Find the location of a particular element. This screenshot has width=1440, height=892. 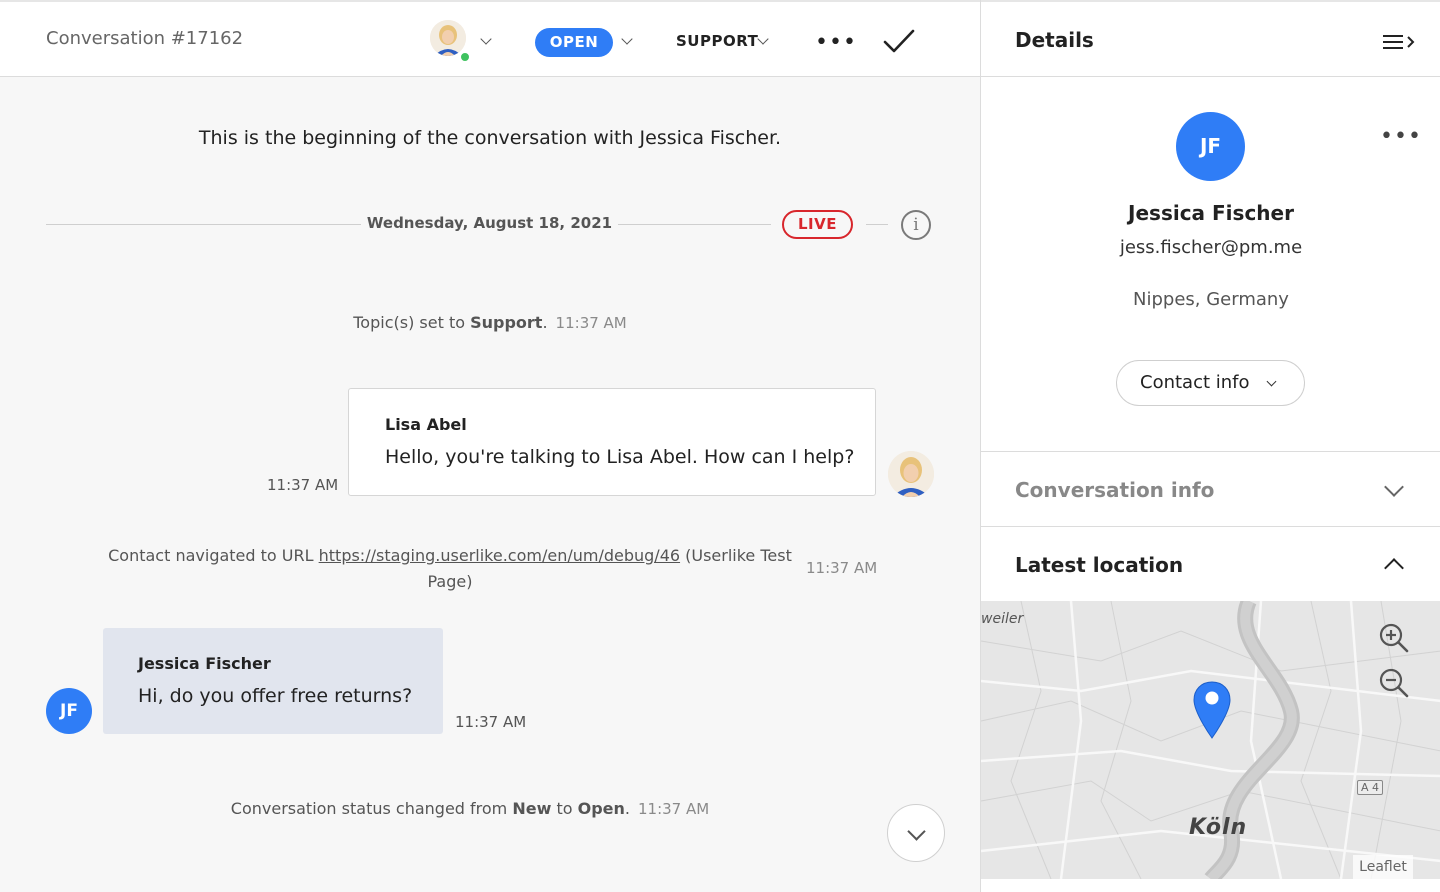

scroll-to-bottom-button is located at coordinates (916, 833).